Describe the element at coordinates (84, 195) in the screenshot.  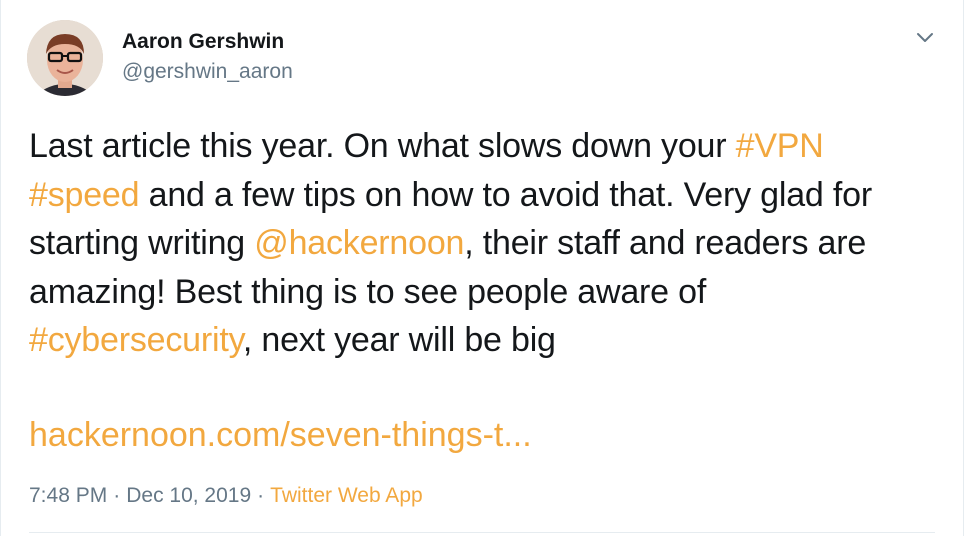
I see `hashtag-link: #speed` at that location.